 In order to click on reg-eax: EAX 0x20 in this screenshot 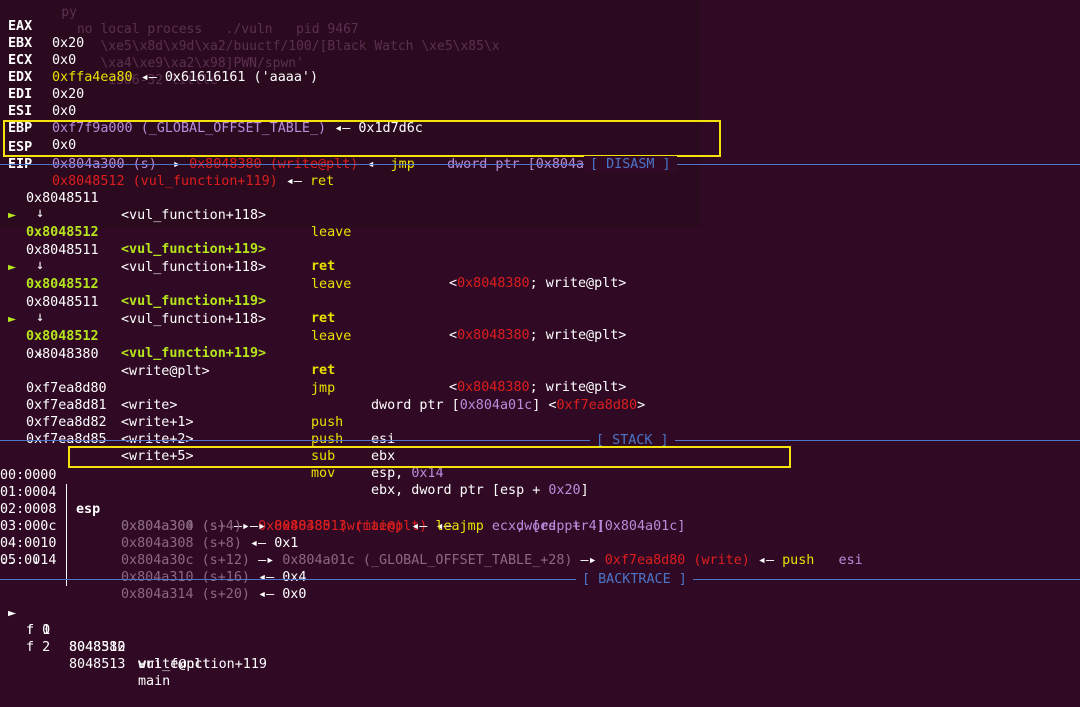, I will do `click(42, 26)`.